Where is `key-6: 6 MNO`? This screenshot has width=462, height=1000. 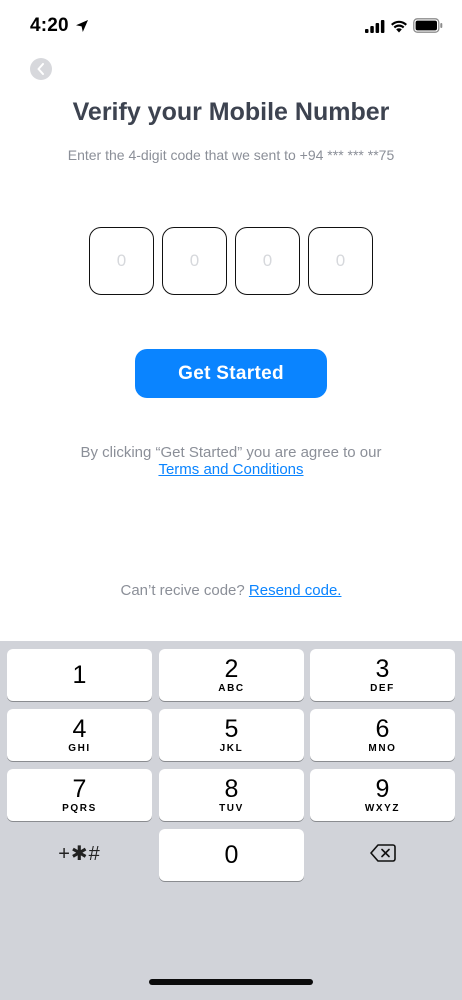
key-6: 6 MNO is located at coordinates (382, 735).